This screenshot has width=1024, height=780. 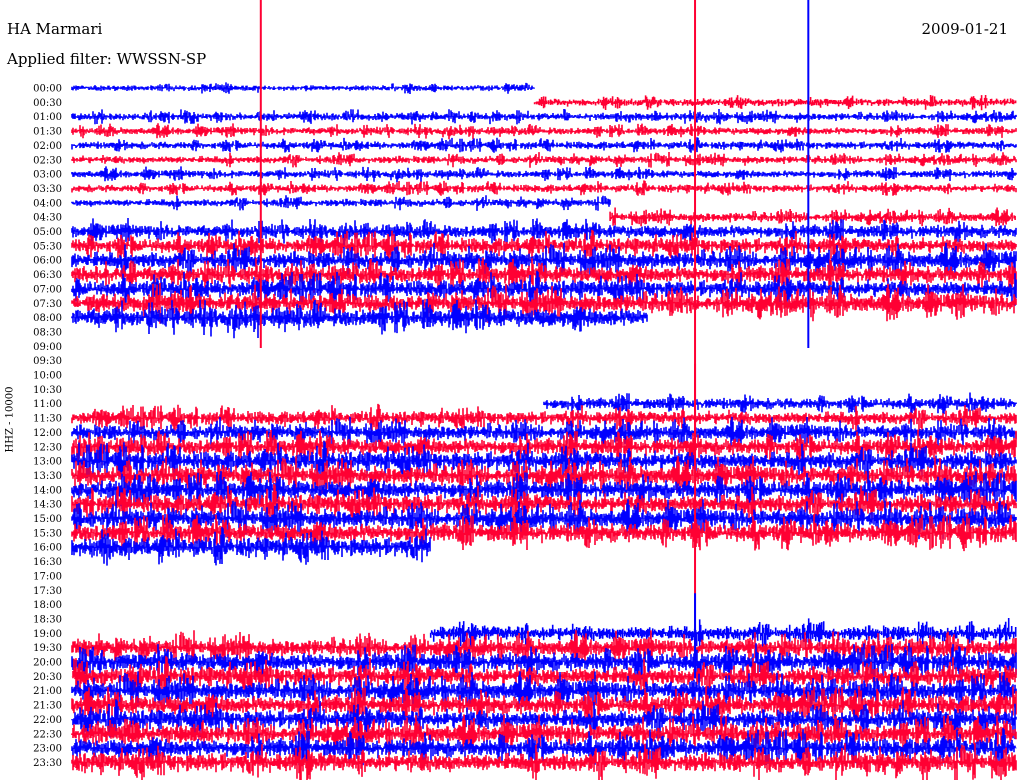 I want to click on time-tick-label: 04:30, so click(x=47, y=218).